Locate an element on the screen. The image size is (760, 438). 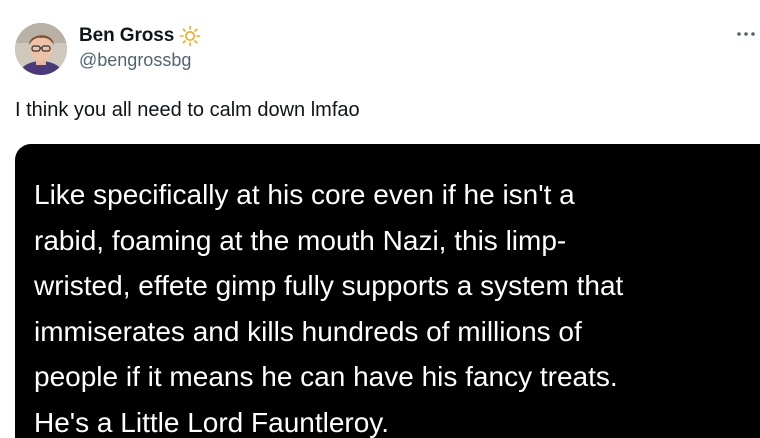
tweet-text: I think you all need to calm down lmfao is located at coordinates (187, 110).